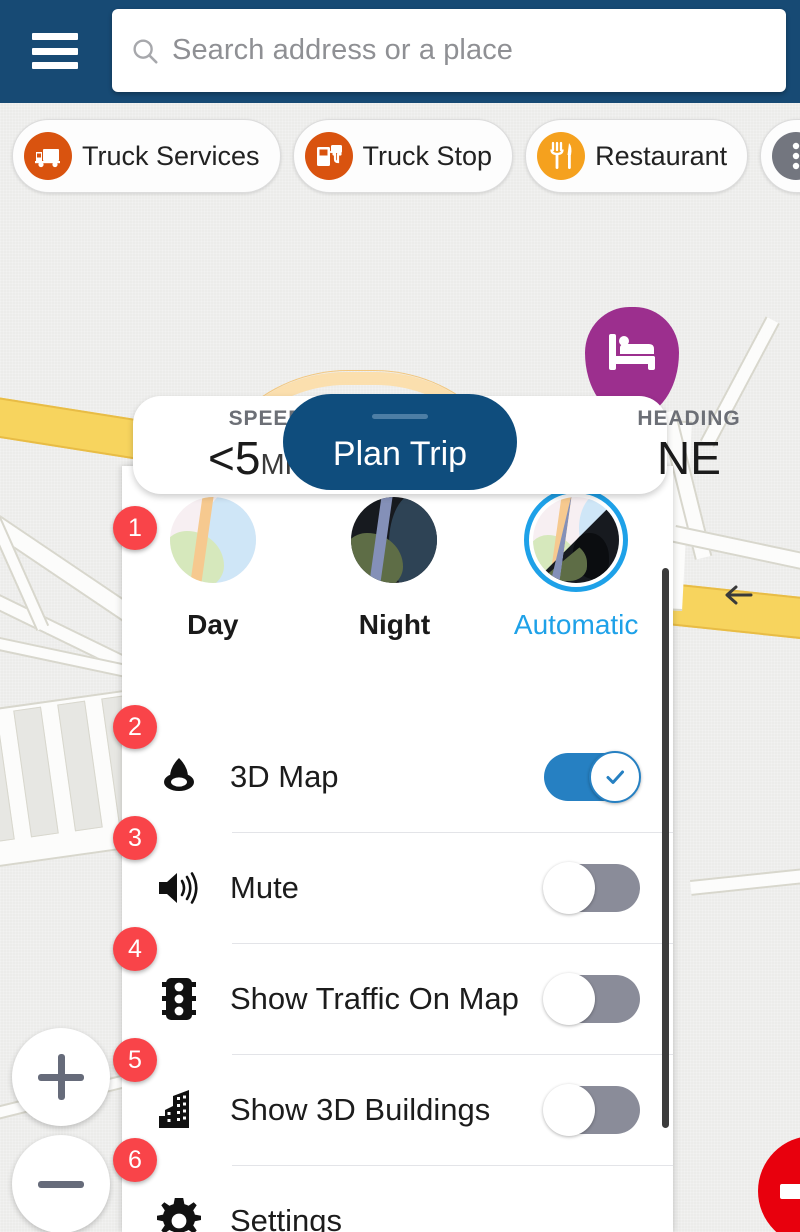 This screenshot has height=1232, width=800. What do you see at coordinates (689, 458) in the screenshot?
I see `heading-value: NE` at bounding box center [689, 458].